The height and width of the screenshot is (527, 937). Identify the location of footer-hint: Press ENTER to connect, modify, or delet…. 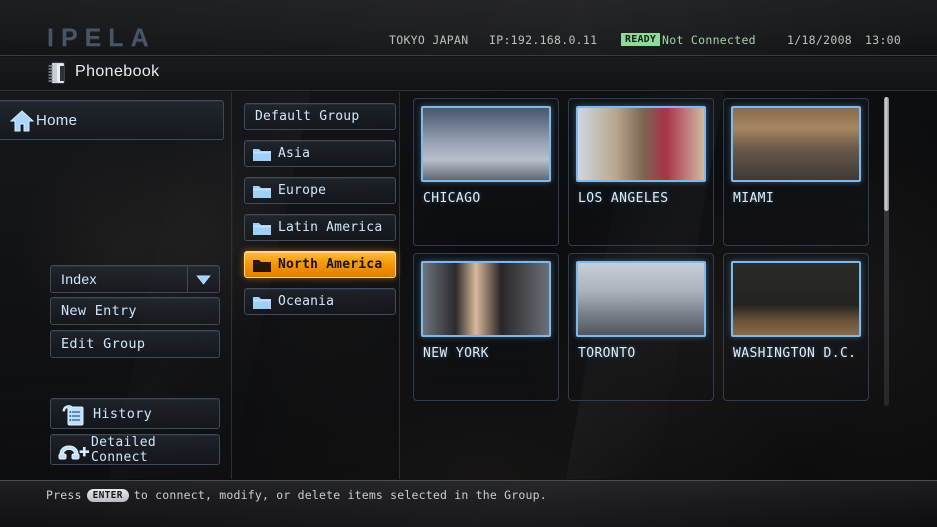
(296, 495).